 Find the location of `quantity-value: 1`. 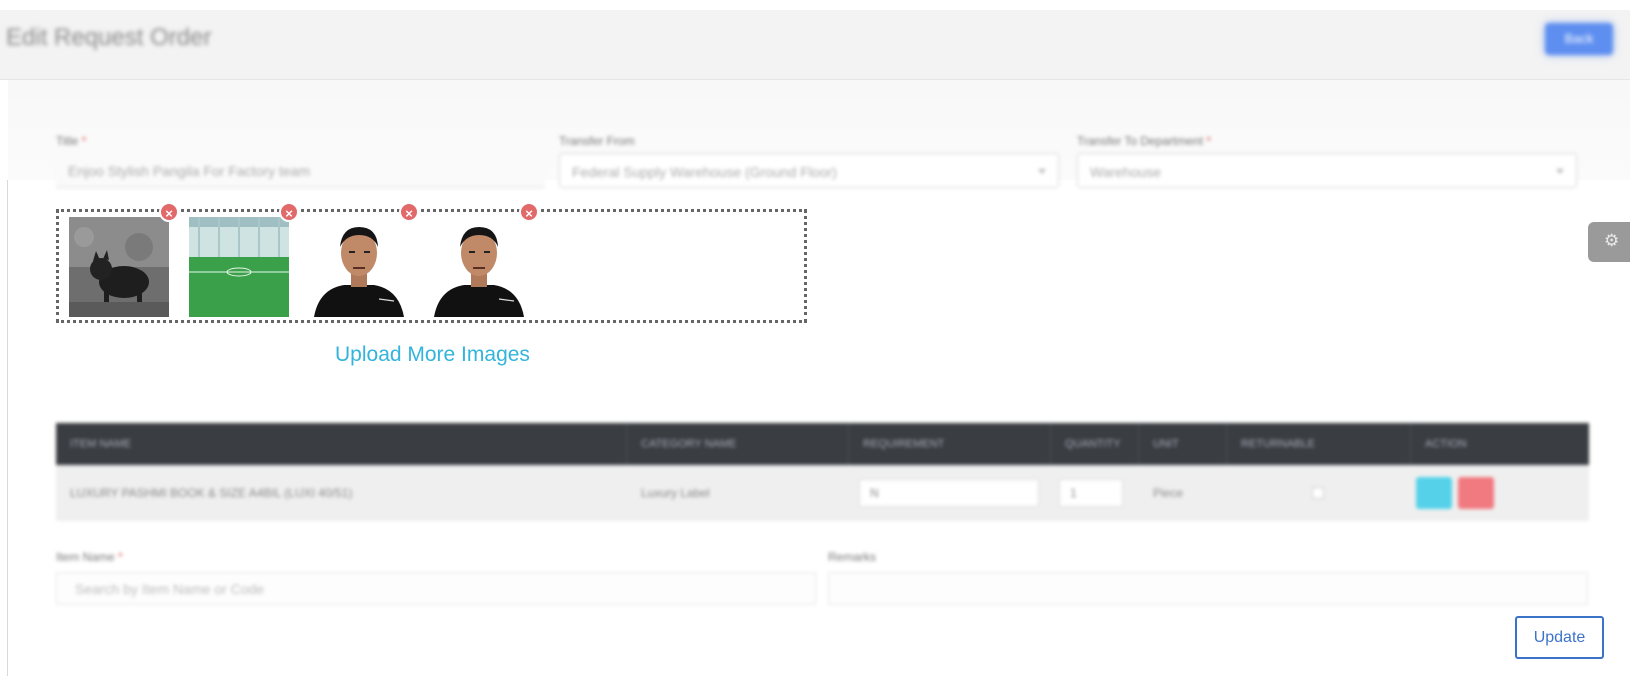

quantity-value: 1 is located at coordinates (1073, 493).